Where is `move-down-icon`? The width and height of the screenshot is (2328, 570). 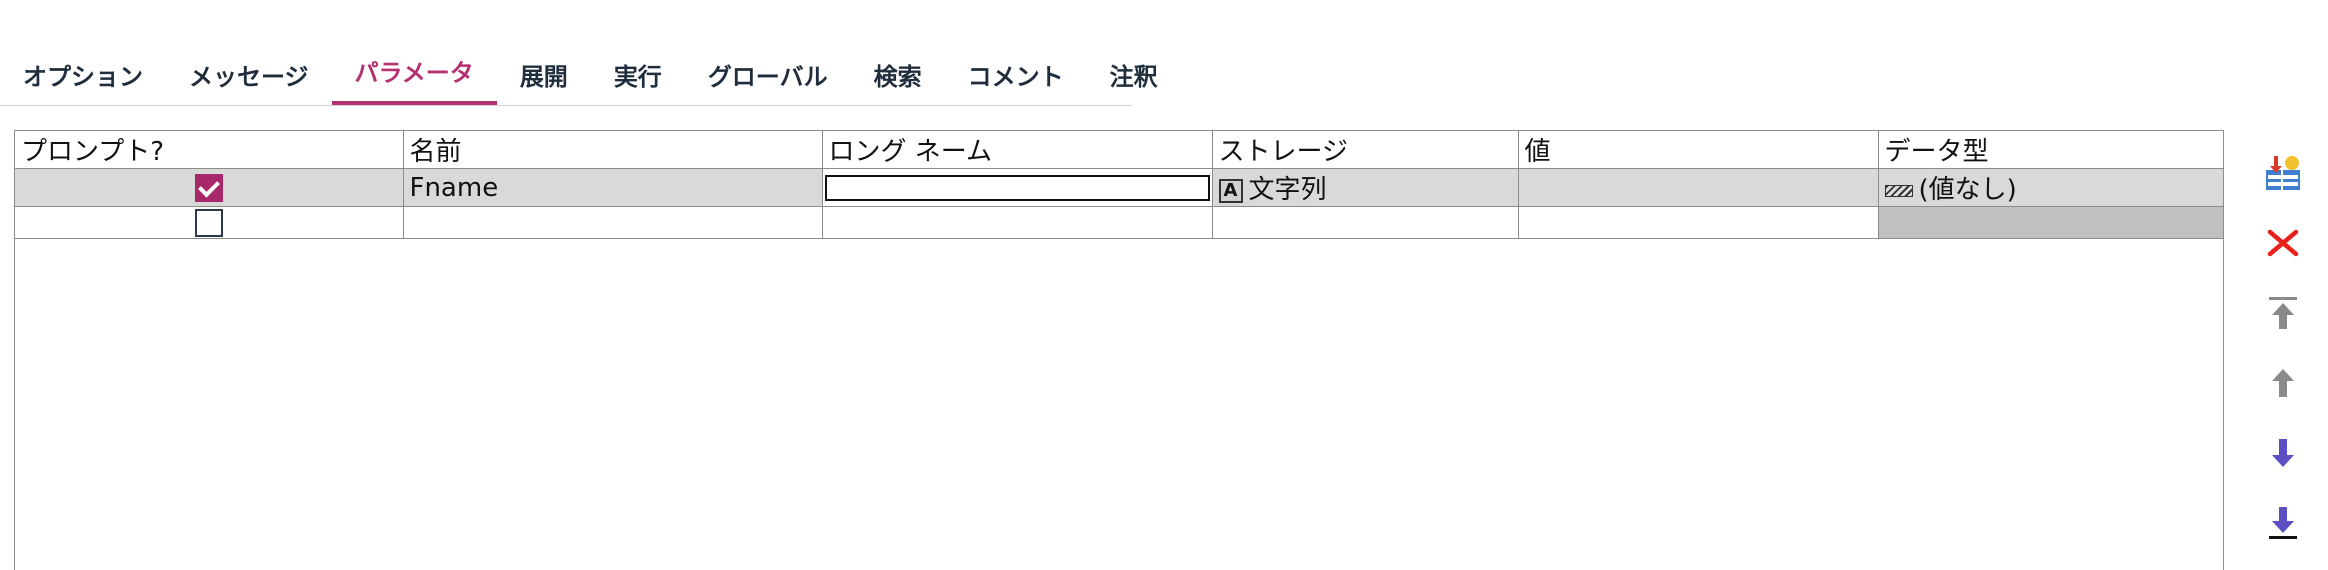
move-down-icon is located at coordinates (2283, 453).